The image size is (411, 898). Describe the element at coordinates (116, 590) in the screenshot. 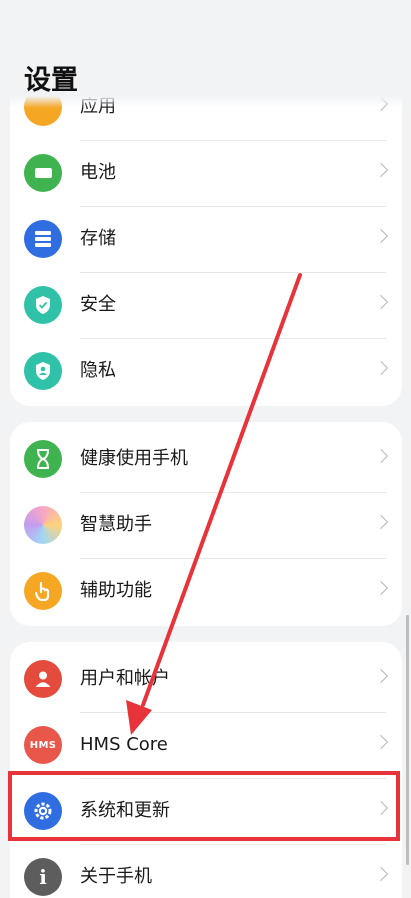

I see `settings-item-label: 辅助功能` at that location.